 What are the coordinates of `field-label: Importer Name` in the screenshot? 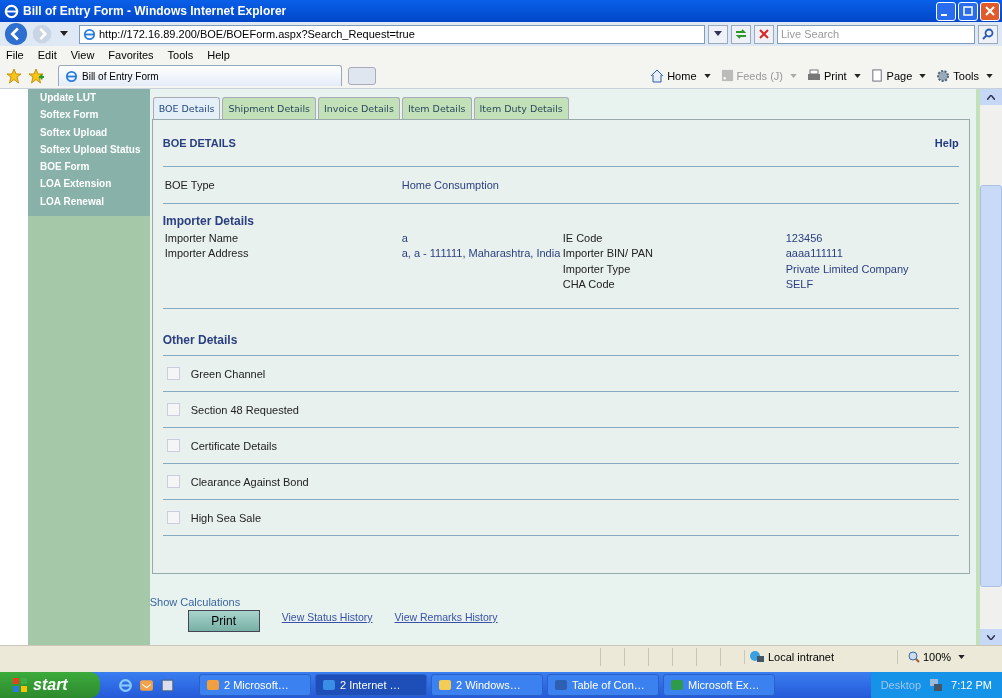 It's located at (201, 237).